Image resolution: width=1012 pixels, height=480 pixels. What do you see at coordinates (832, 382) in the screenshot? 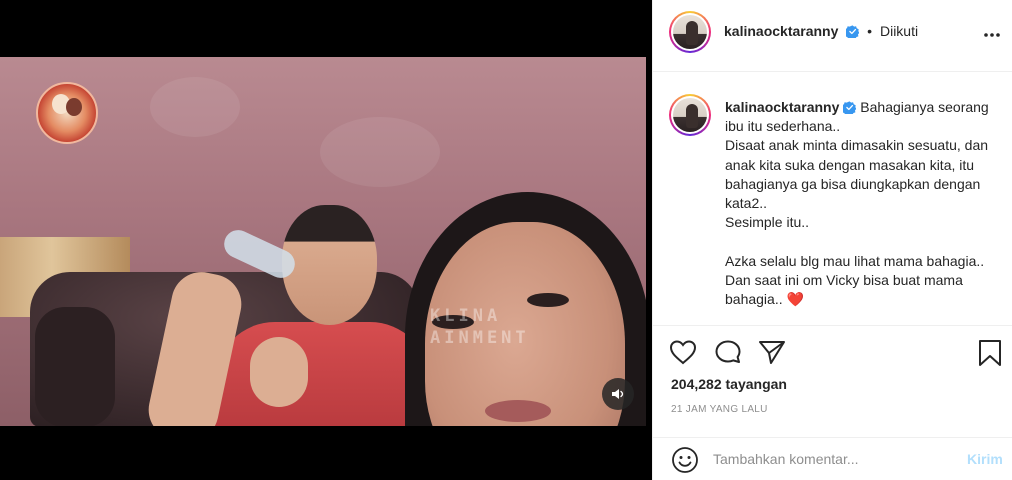
I see `post-actions: 204,282 tayangan 21 JAM YANG LALU` at bounding box center [832, 382].